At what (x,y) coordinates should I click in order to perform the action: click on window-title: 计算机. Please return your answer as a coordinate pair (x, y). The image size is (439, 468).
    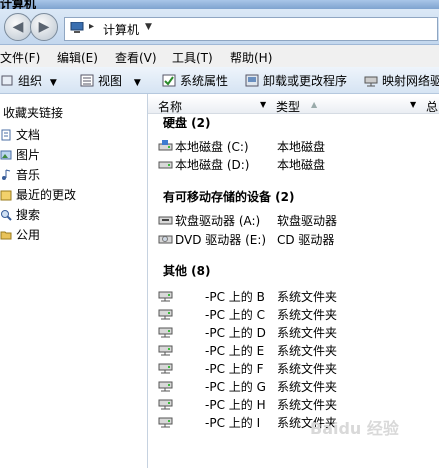
    Looking at the image, I should click on (18, 4).